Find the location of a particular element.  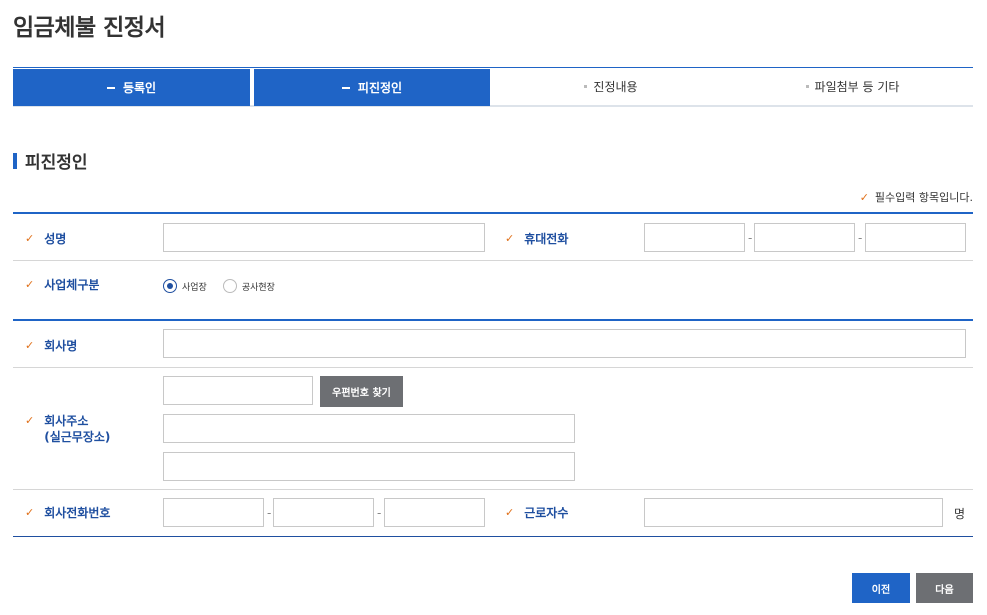

business-type-label-text: 사업체구분 is located at coordinates (72, 285).